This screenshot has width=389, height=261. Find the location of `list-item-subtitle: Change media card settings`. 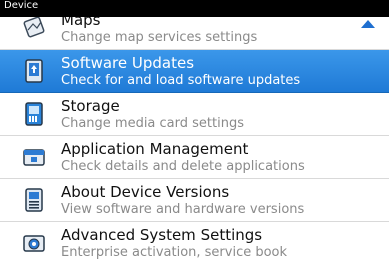

list-item-subtitle: Change media card settings is located at coordinates (152, 123).